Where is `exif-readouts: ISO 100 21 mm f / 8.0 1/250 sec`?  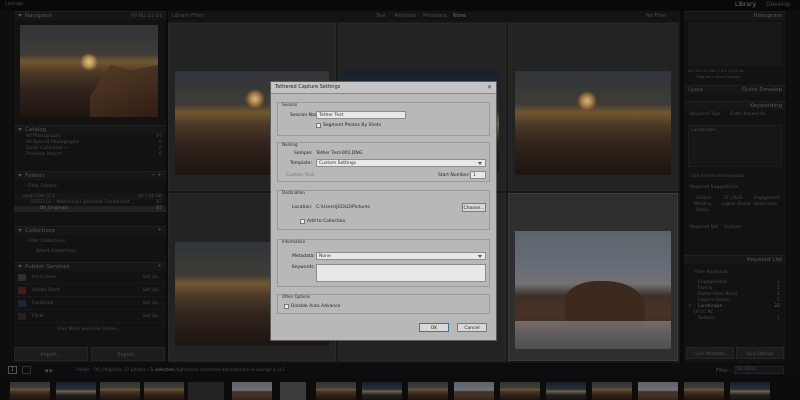
exif-readouts: ISO 100 21 mm f / 8.0 1/250 sec is located at coordinates (716, 71).